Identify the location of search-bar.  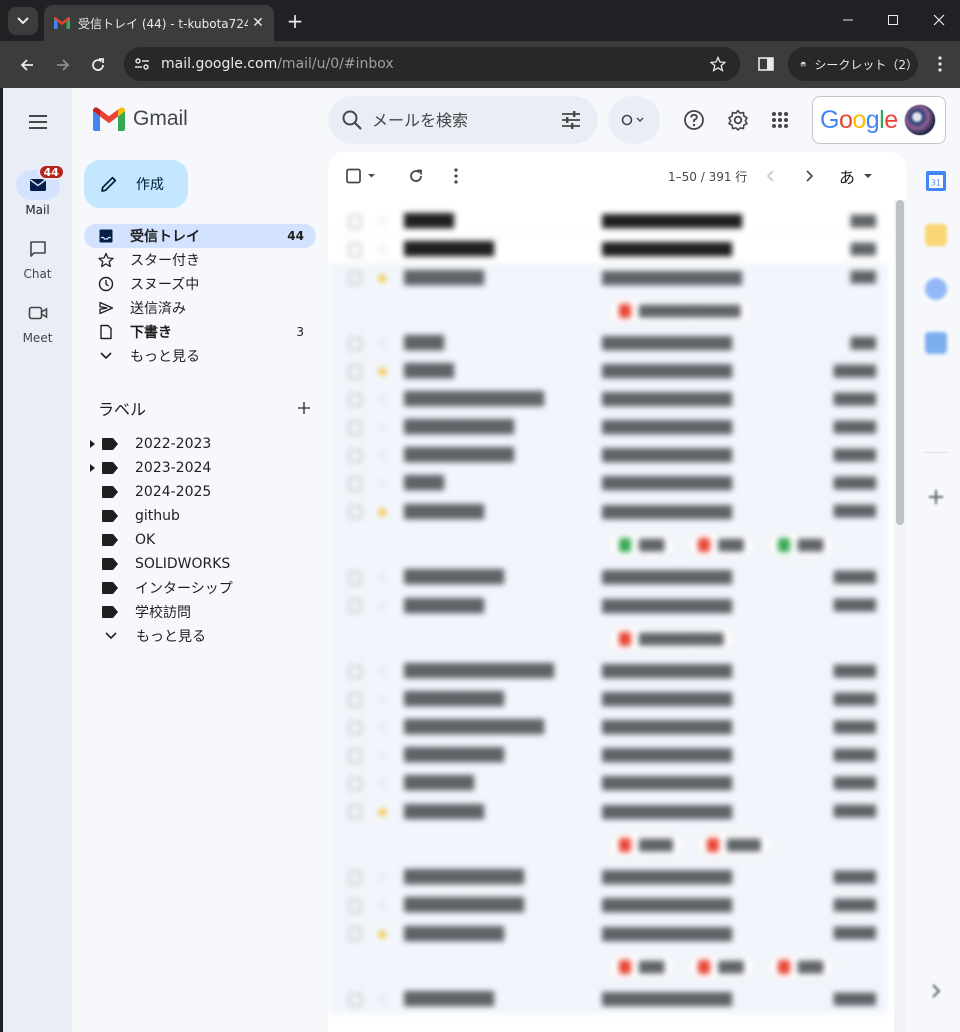
(463, 120).